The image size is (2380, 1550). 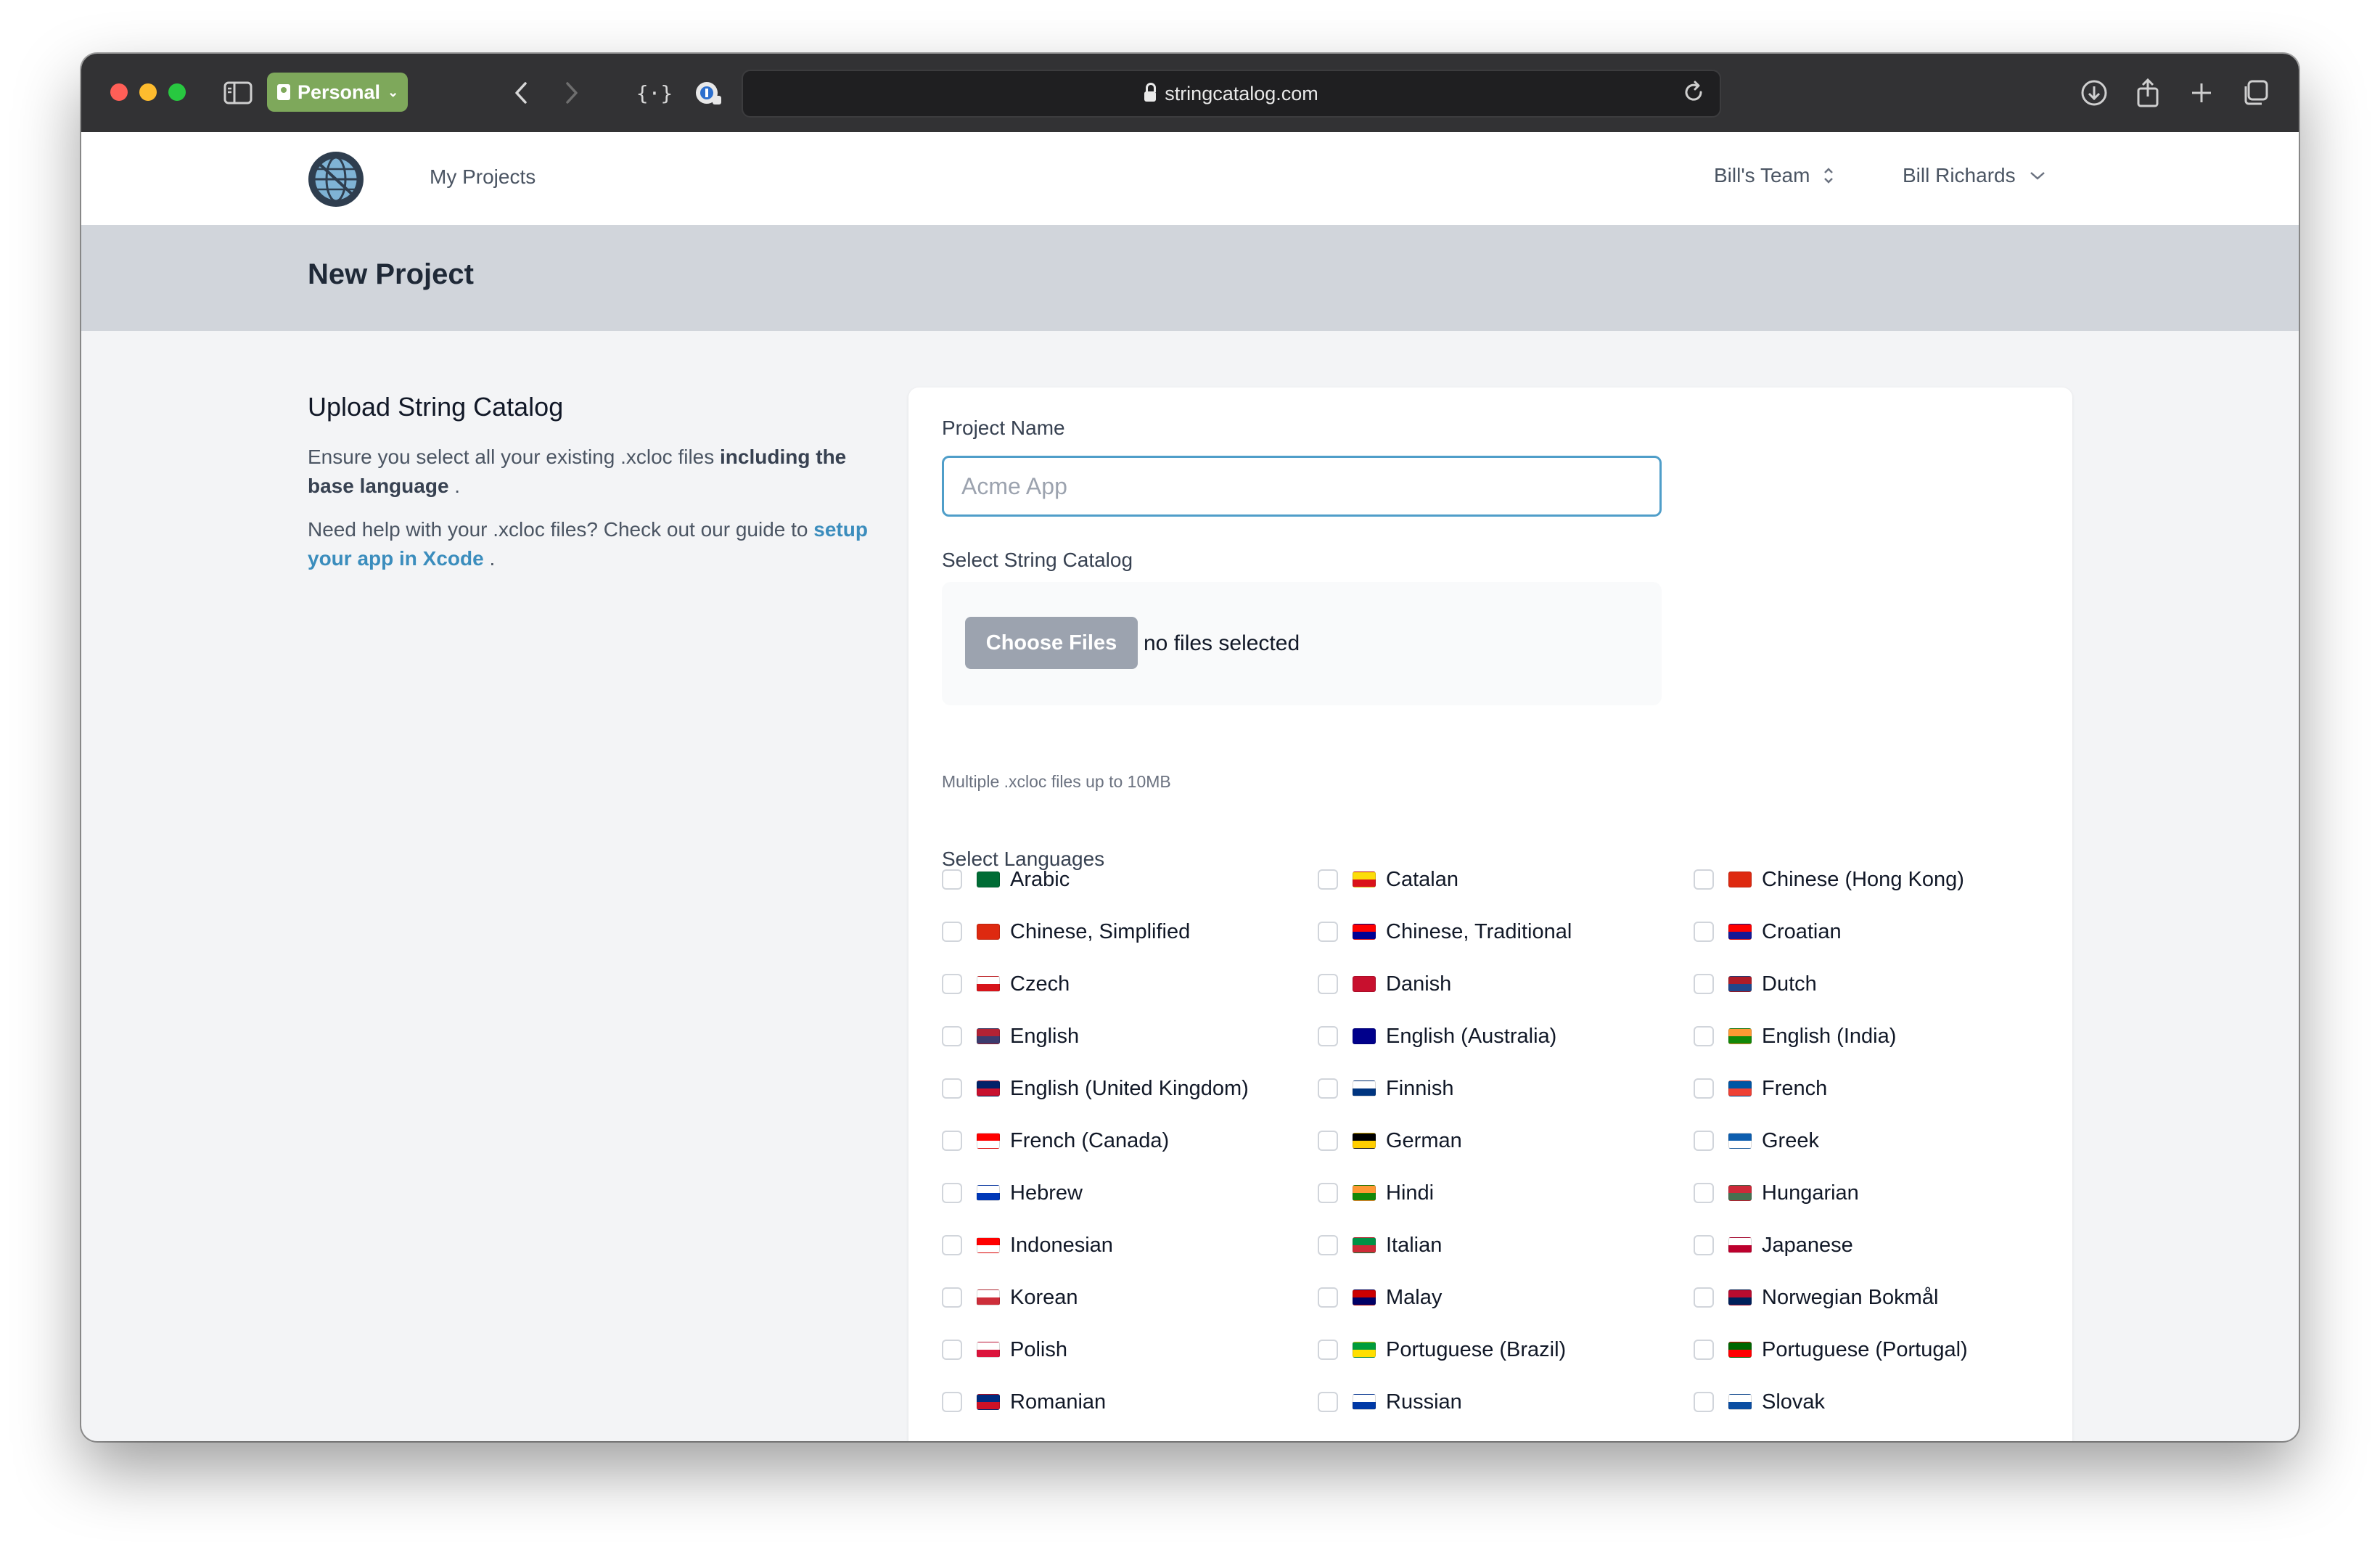 What do you see at coordinates (1437, 1036) in the screenshot?
I see `language-option: English (Australia)` at bounding box center [1437, 1036].